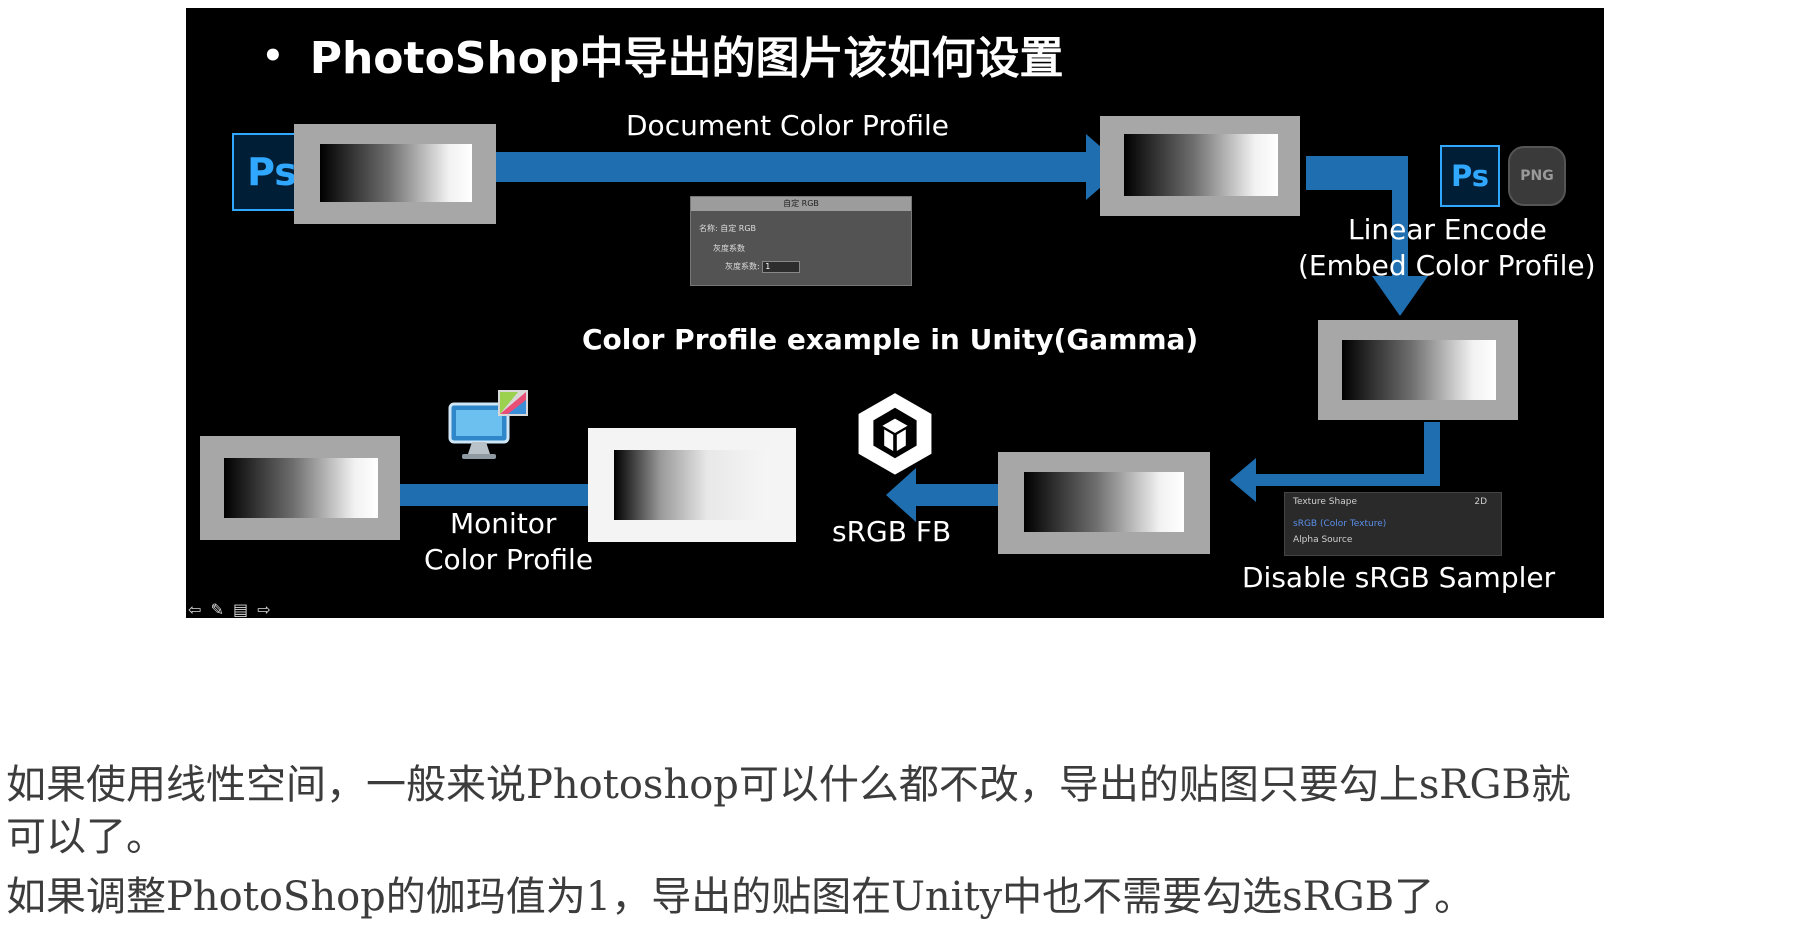  What do you see at coordinates (230, 609) in the screenshot?
I see `slide-nav-icons: ⇦ ✎ ▤ ⇨` at bounding box center [230, 609].